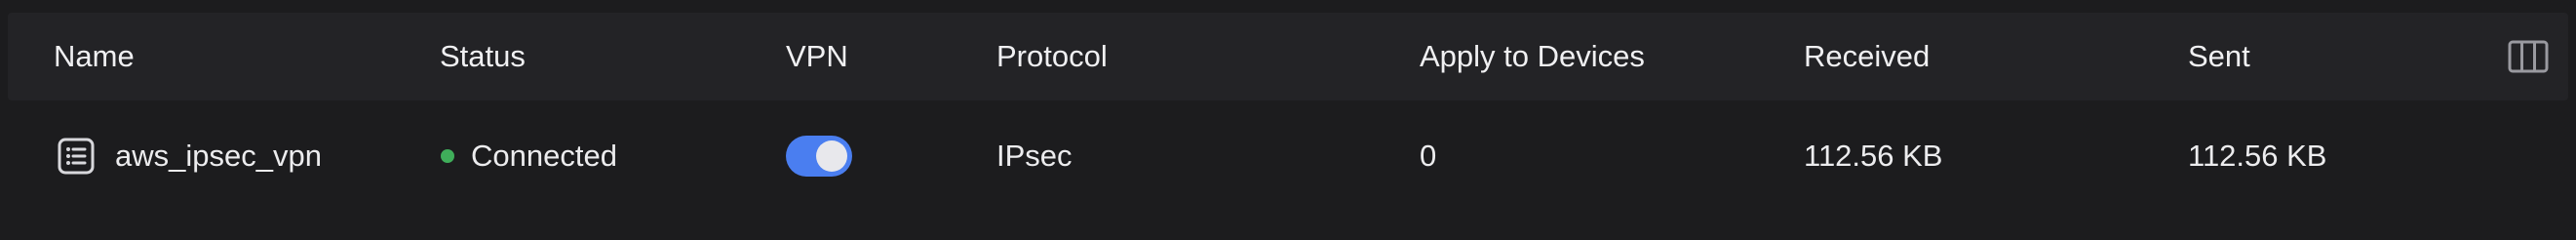 Image resolution: width=2576 pixels, height=240 pixels. What do you see at coordinates (447, 156) in the screenshot?
I see `status-connected-dot` at bounding box center [447, 156].